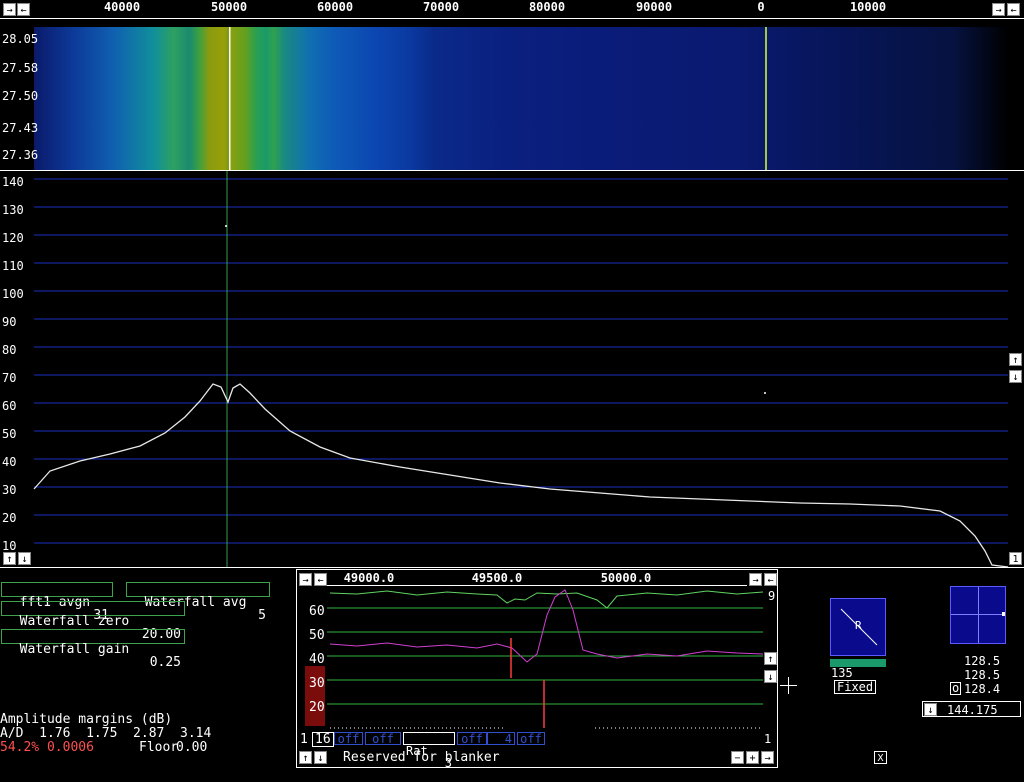 Image resolution: width=1024 pixels, height=782 pixels. I want to click on waterfall-time-label: 27.58, so click(20, 68).